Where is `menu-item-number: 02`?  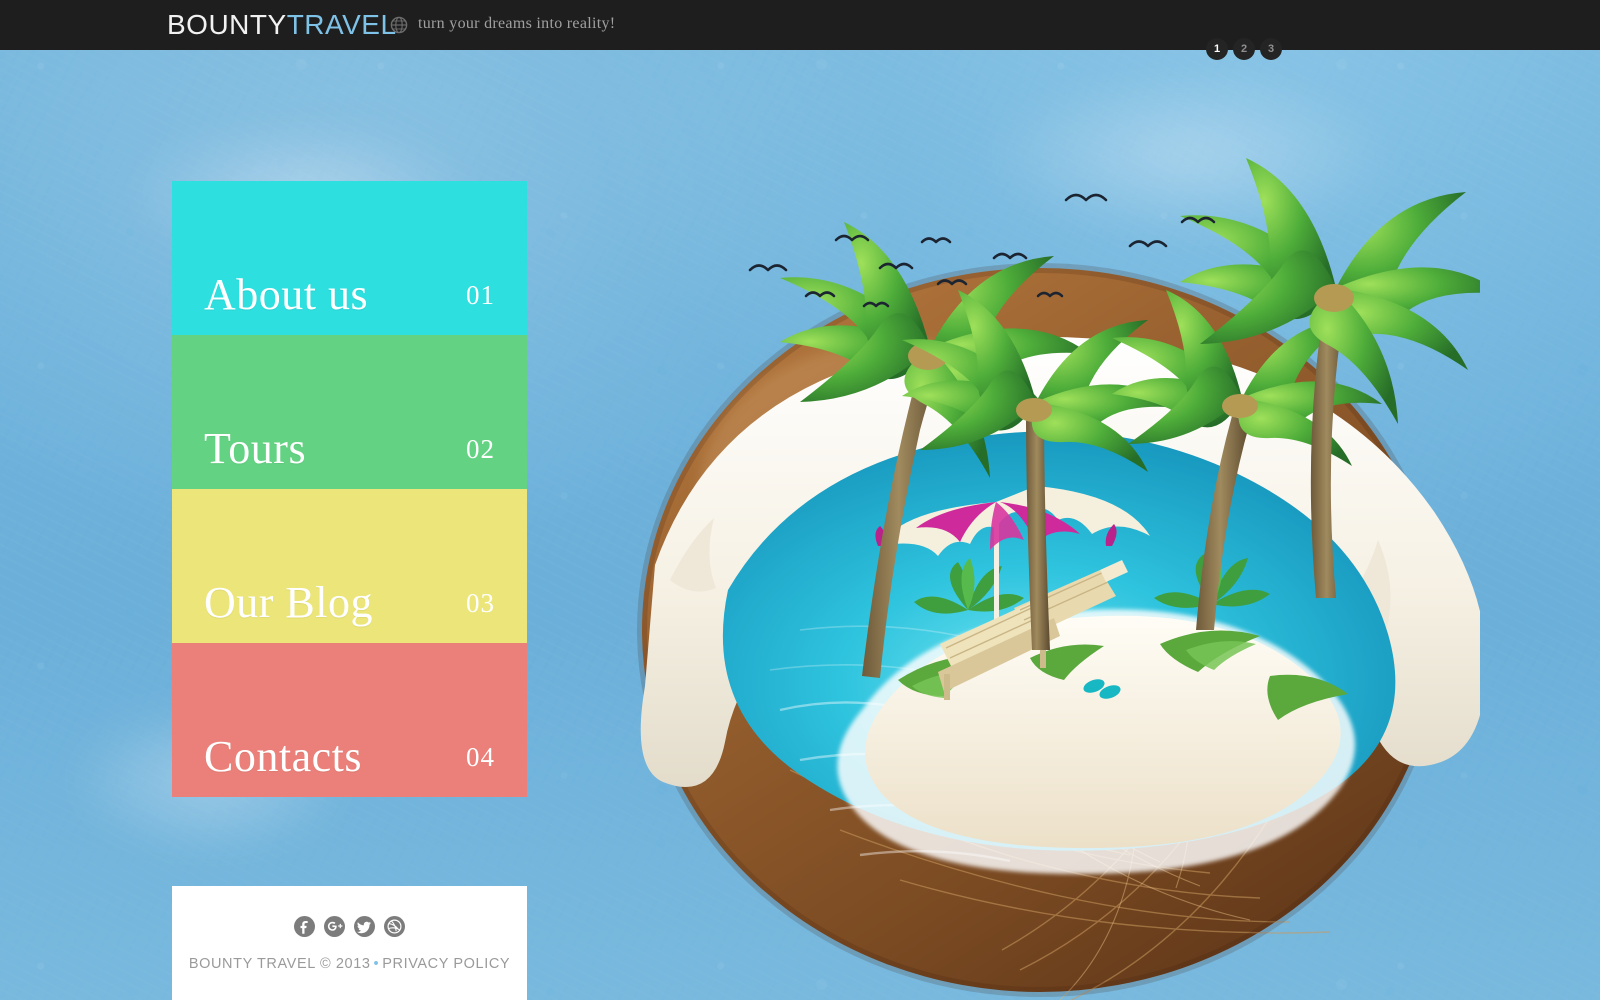 menu-item-number: 02 is located at coordinates (480, 449).